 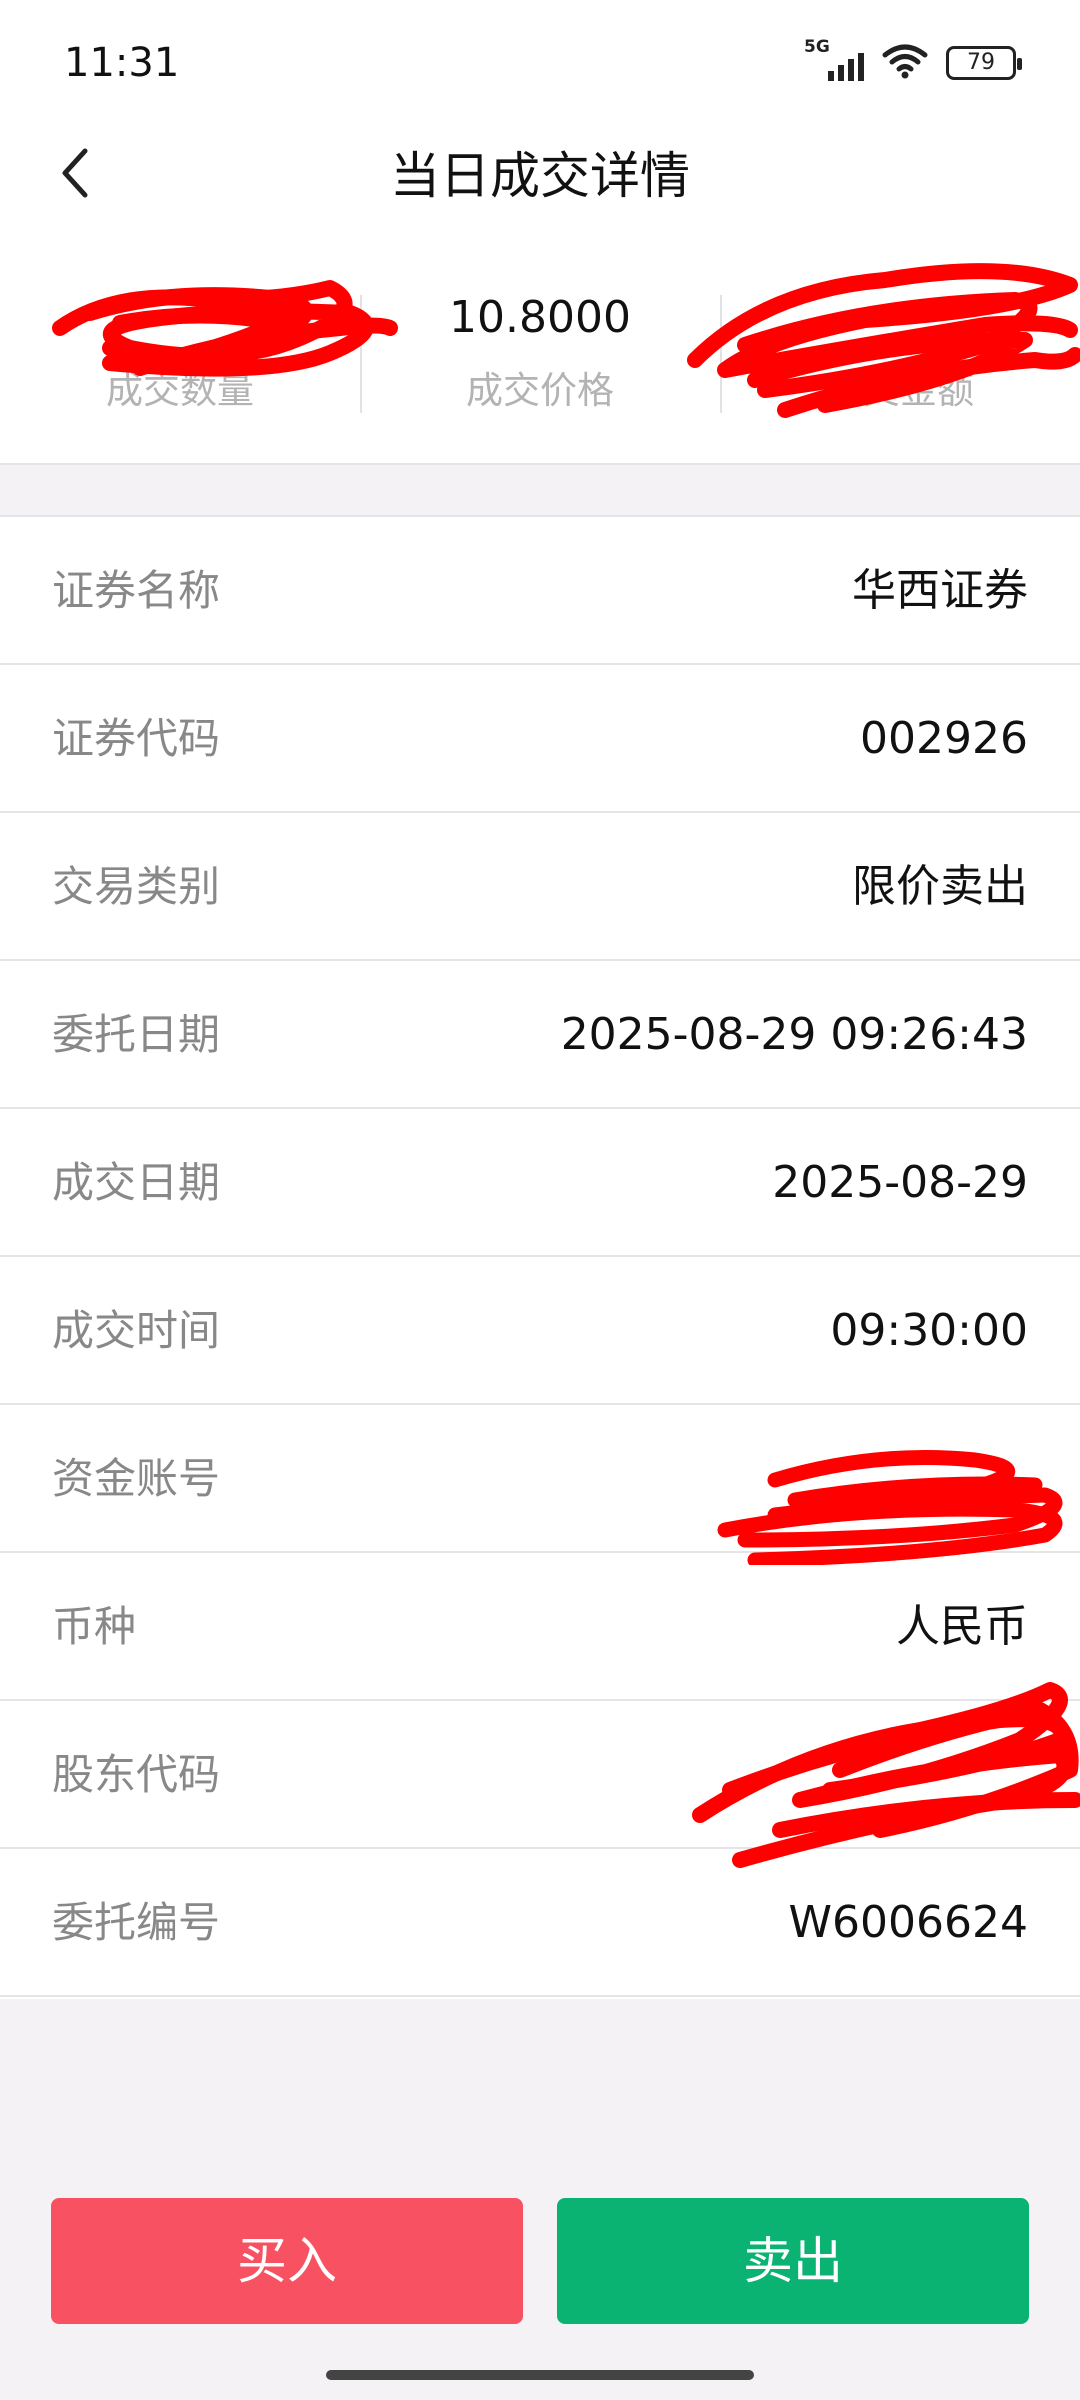 I want to click on detail-value: 人民币, so click(x=962, y=1626).